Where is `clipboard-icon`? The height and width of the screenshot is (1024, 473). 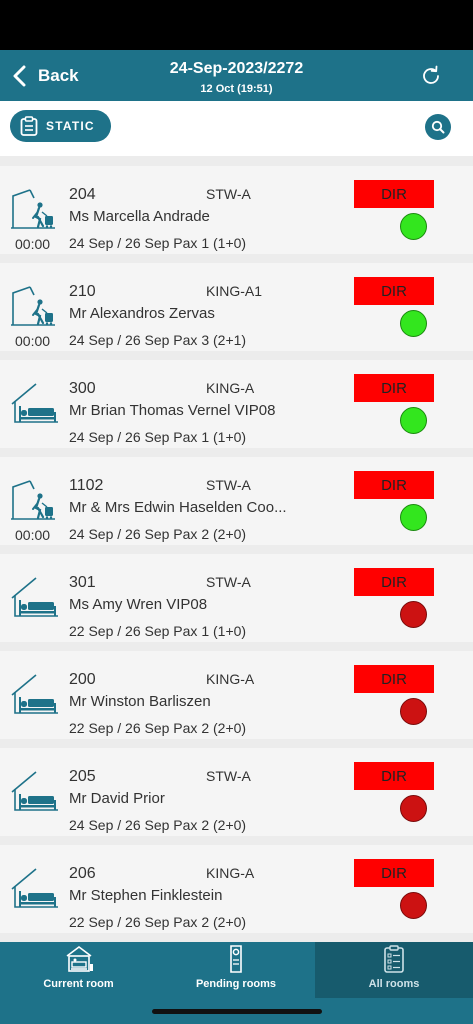 clipboard-icon is located at coordinates (29, 126).